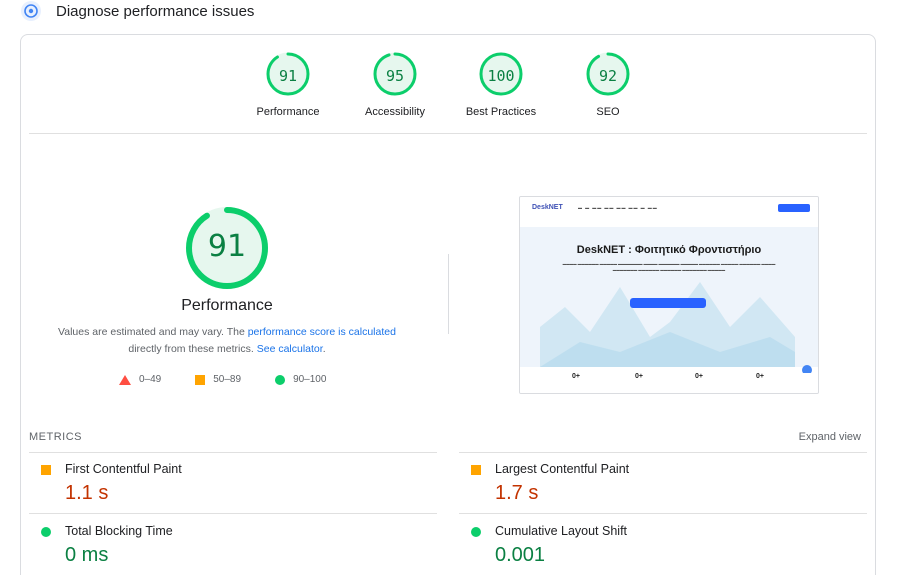 This screenshot has height=575, width=900. What do you see at coordinates (608, 112) in the screenshot?
I see `gauge-label: SEO` at bounding box center [608, 112].